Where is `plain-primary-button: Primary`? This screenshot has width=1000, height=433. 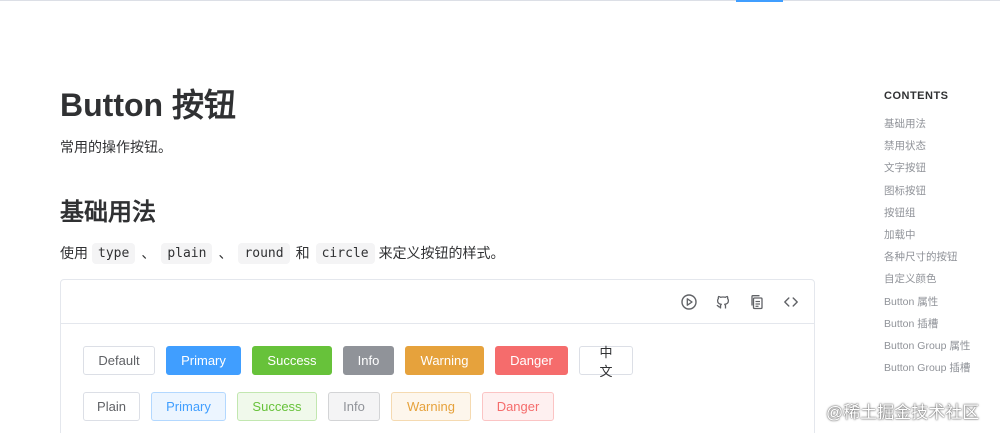 plain-primary-button: Primary is located at coordinates (188, 406).